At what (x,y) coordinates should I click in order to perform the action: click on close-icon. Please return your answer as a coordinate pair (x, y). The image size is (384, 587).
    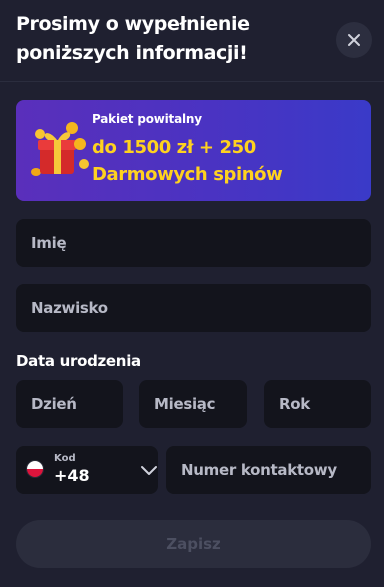
    Looking at the image, I should click on (354, 40).